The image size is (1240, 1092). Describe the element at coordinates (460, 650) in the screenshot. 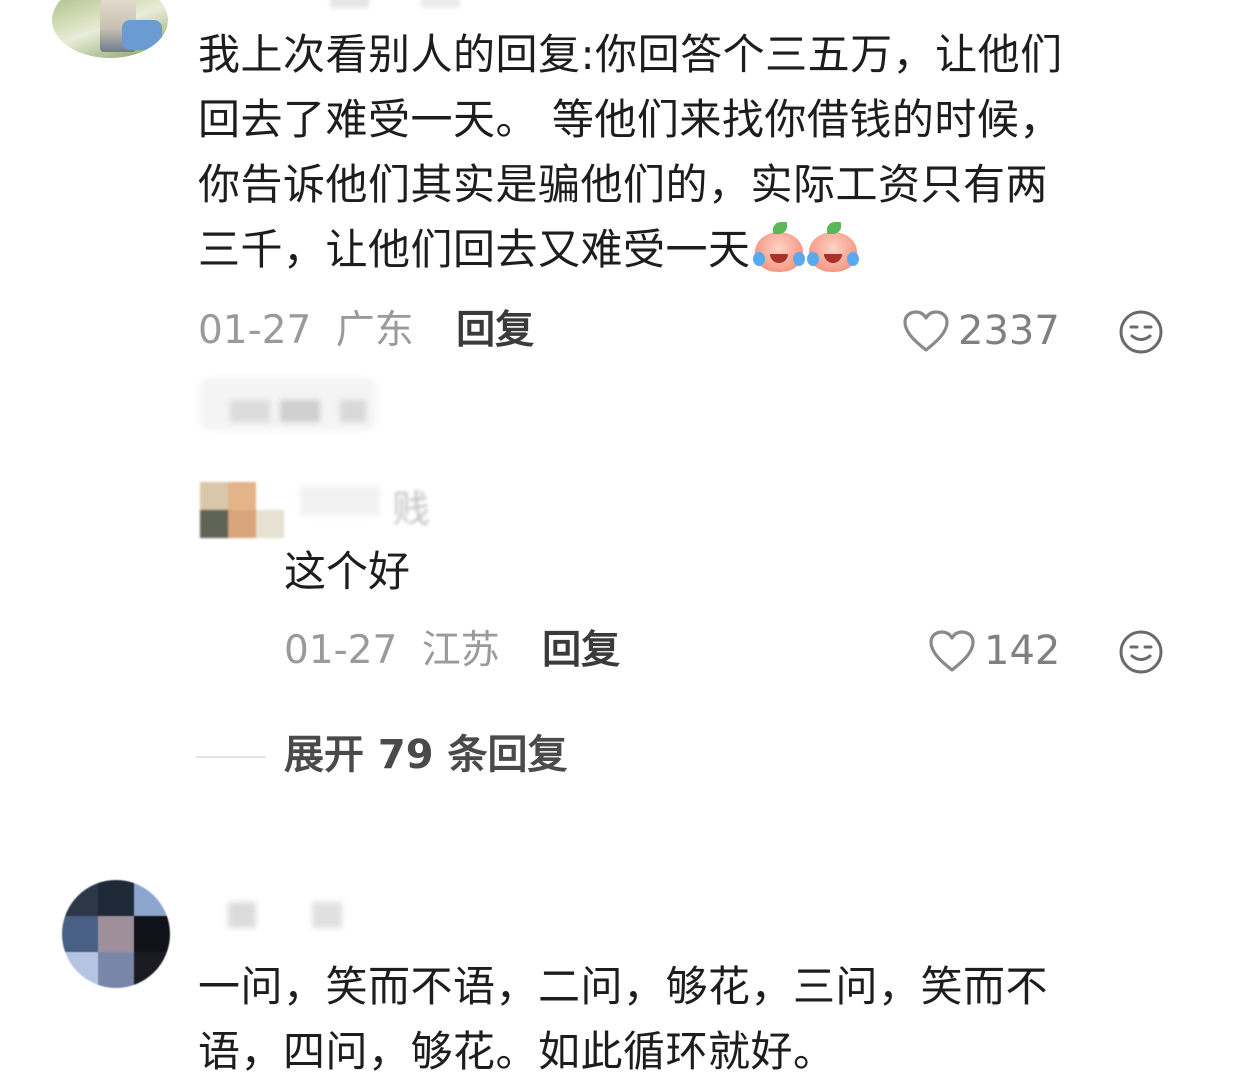

I see `reply-location: 江苏` at that location.